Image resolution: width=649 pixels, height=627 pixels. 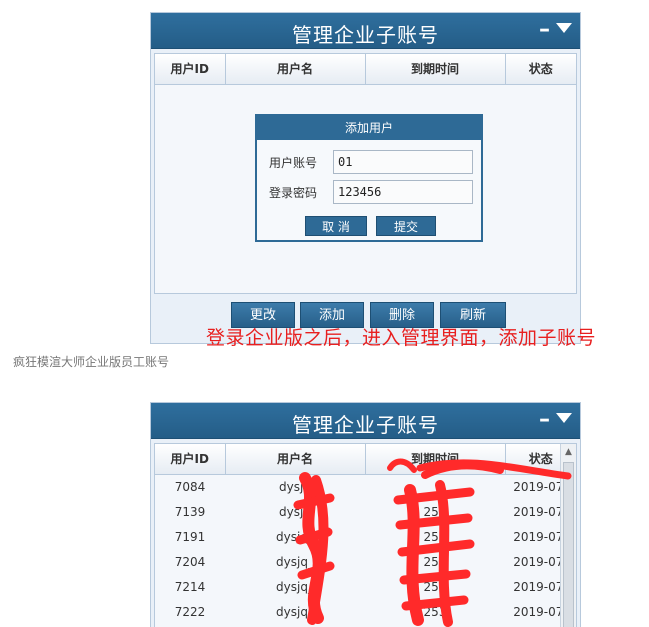 I want to click on image-caption: 疯狂模渲大师企业版员工账号, so click(x=91, y=362).